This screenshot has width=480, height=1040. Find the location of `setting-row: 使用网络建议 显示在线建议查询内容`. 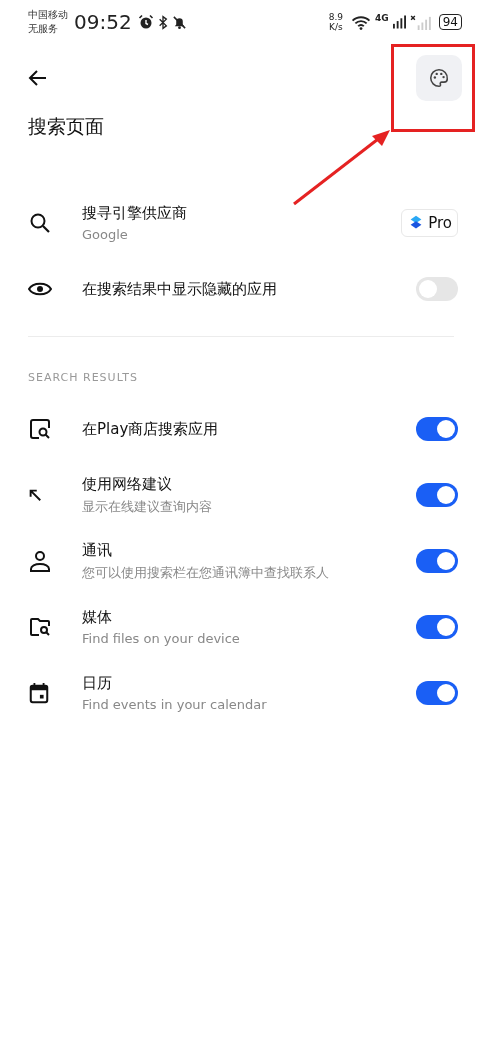

setting-row: 使用网络建议 显示在线建议查询内容 is located at coordinates (240, 495).